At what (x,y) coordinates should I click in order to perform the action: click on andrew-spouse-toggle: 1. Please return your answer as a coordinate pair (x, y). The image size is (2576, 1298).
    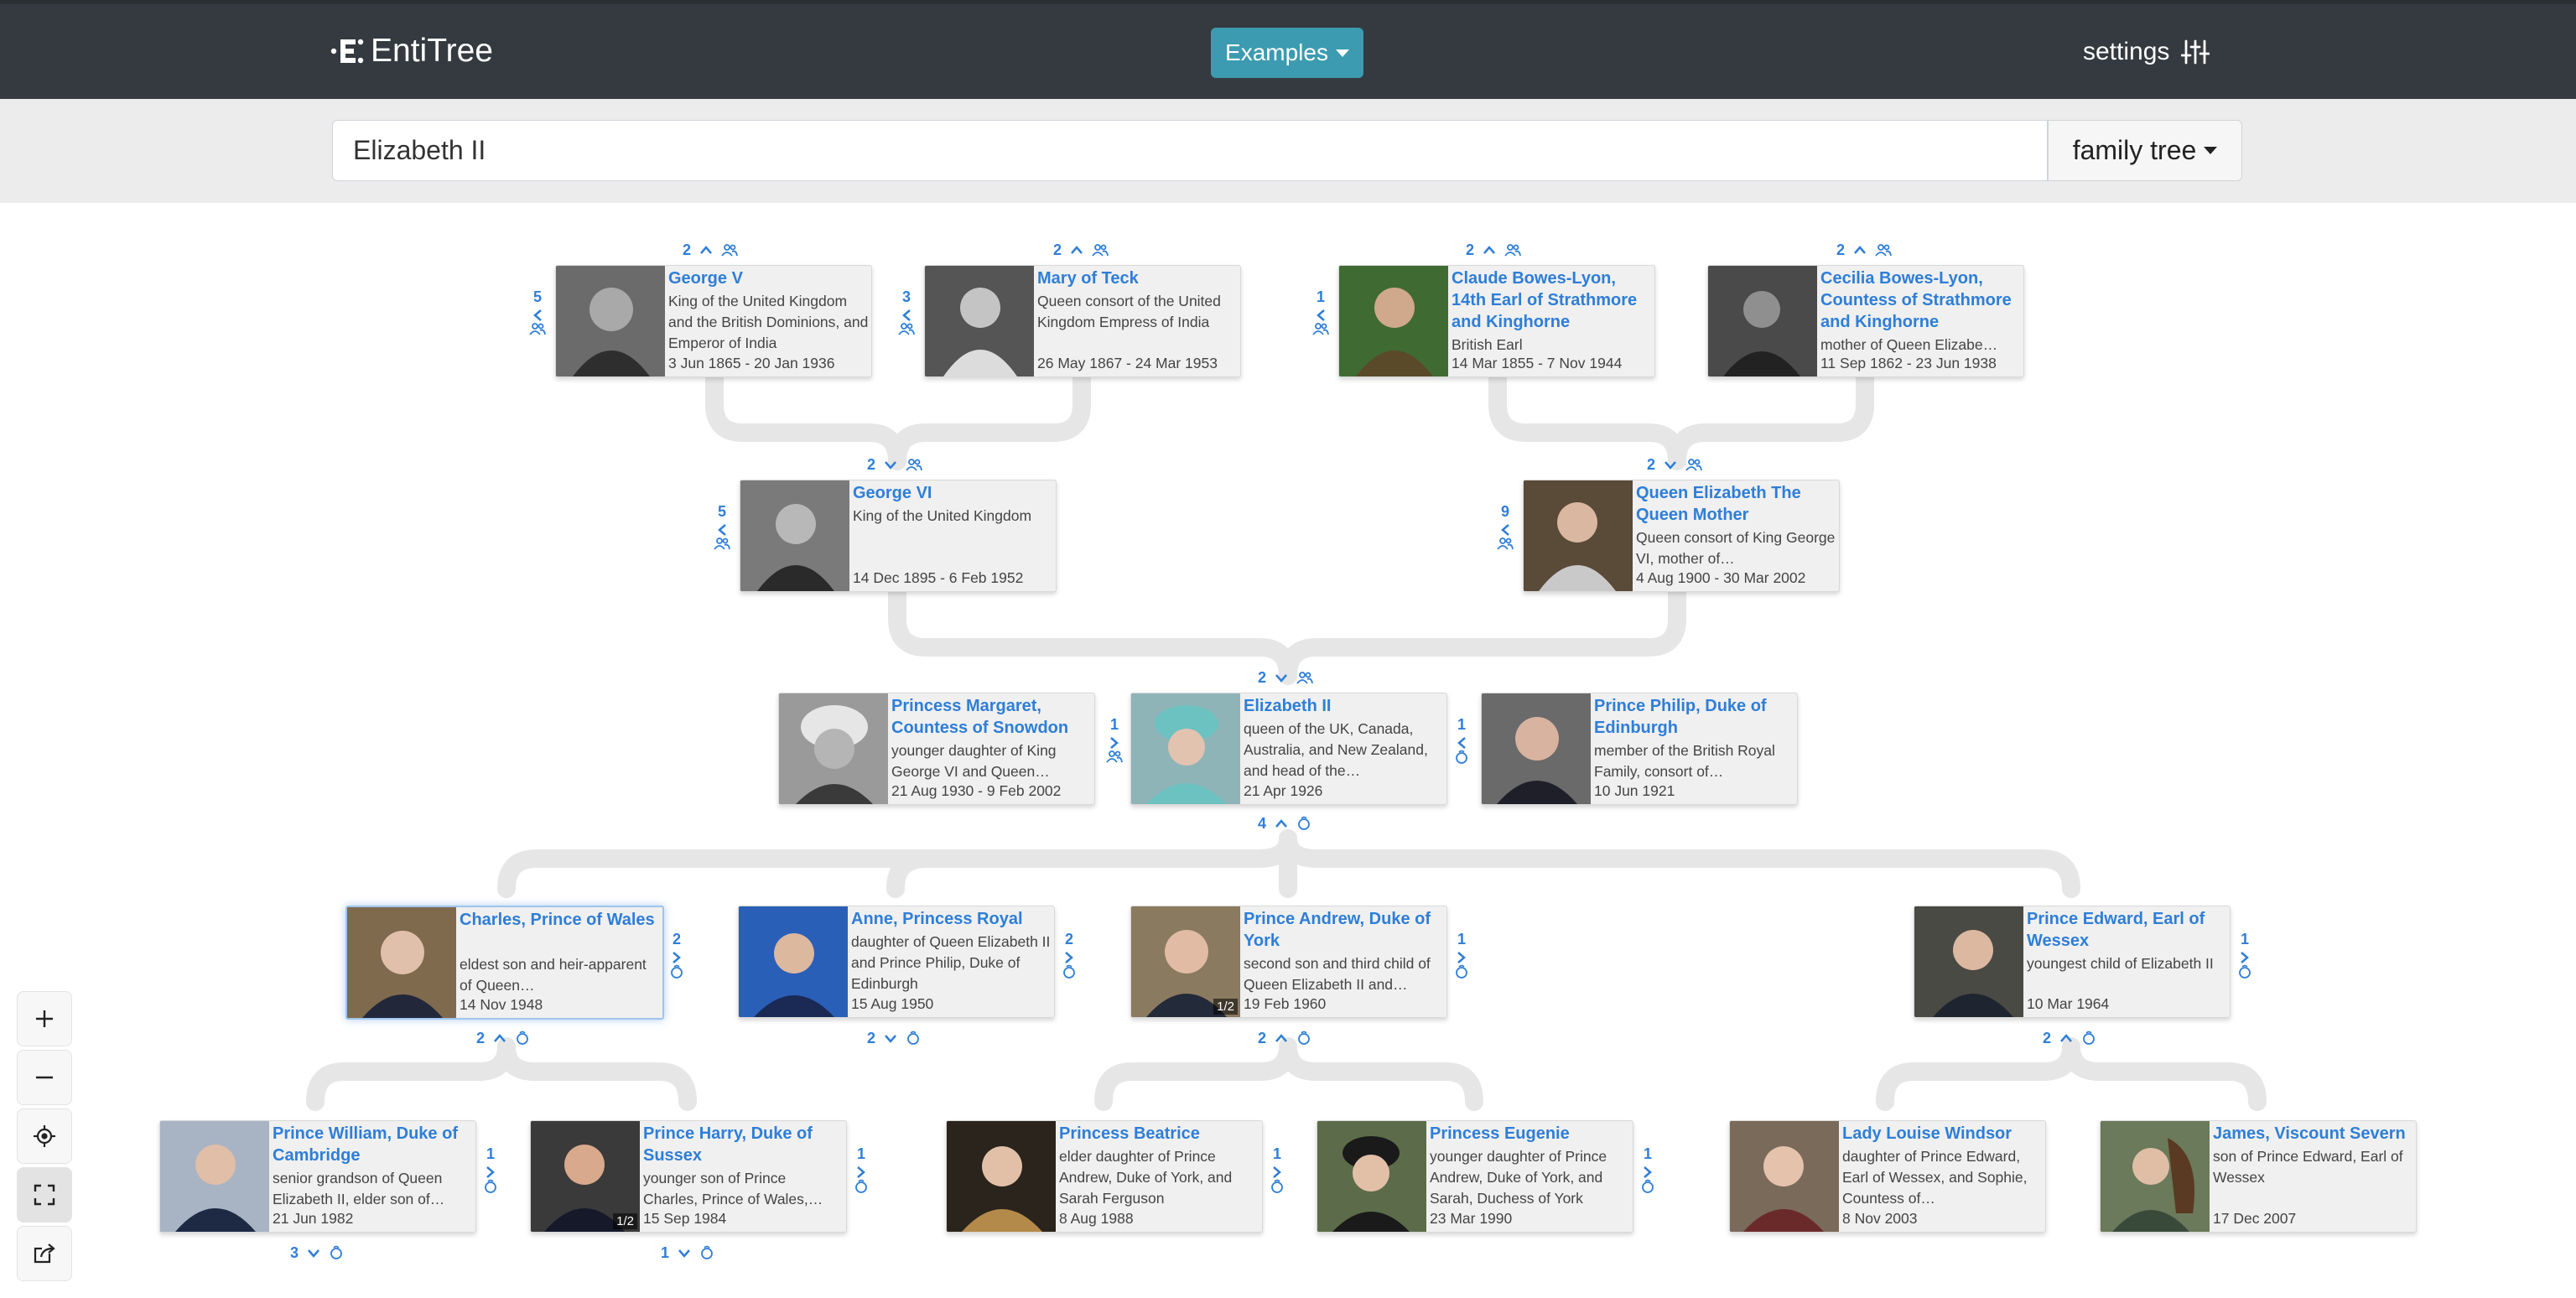
    Looking at the image, I should click on (1461, 953).